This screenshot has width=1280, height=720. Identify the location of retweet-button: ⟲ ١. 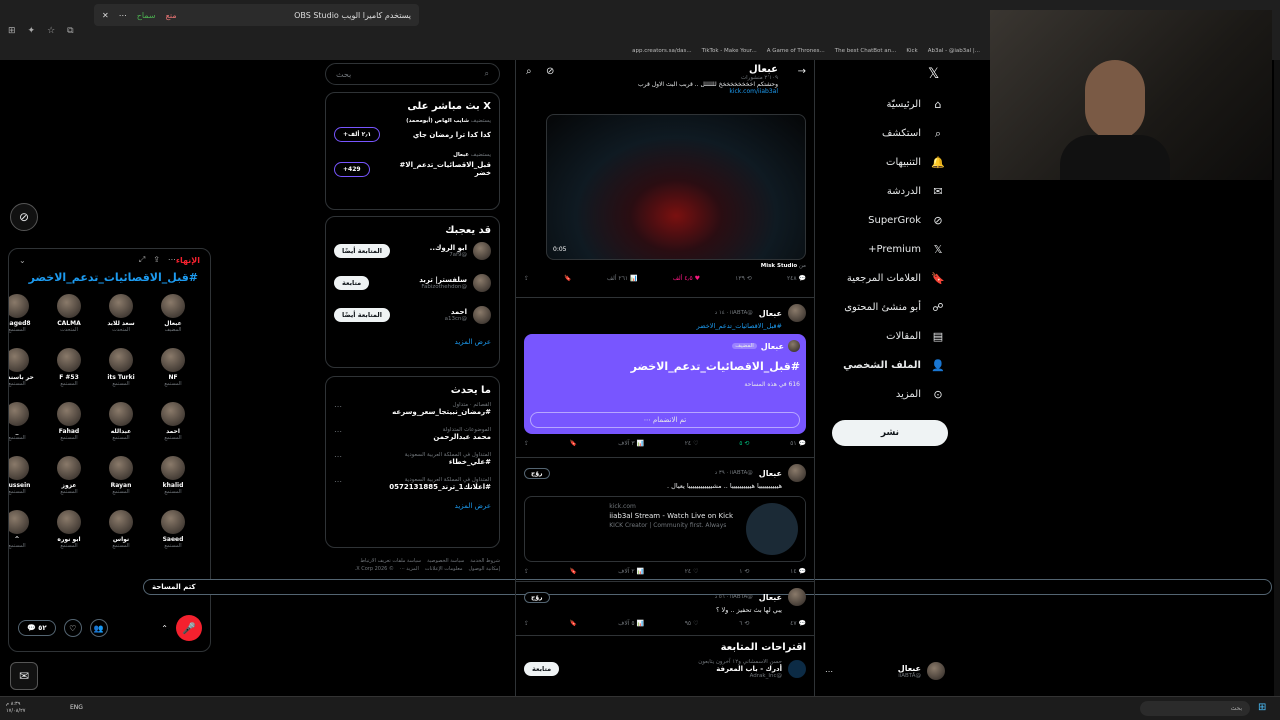
(744, 571).